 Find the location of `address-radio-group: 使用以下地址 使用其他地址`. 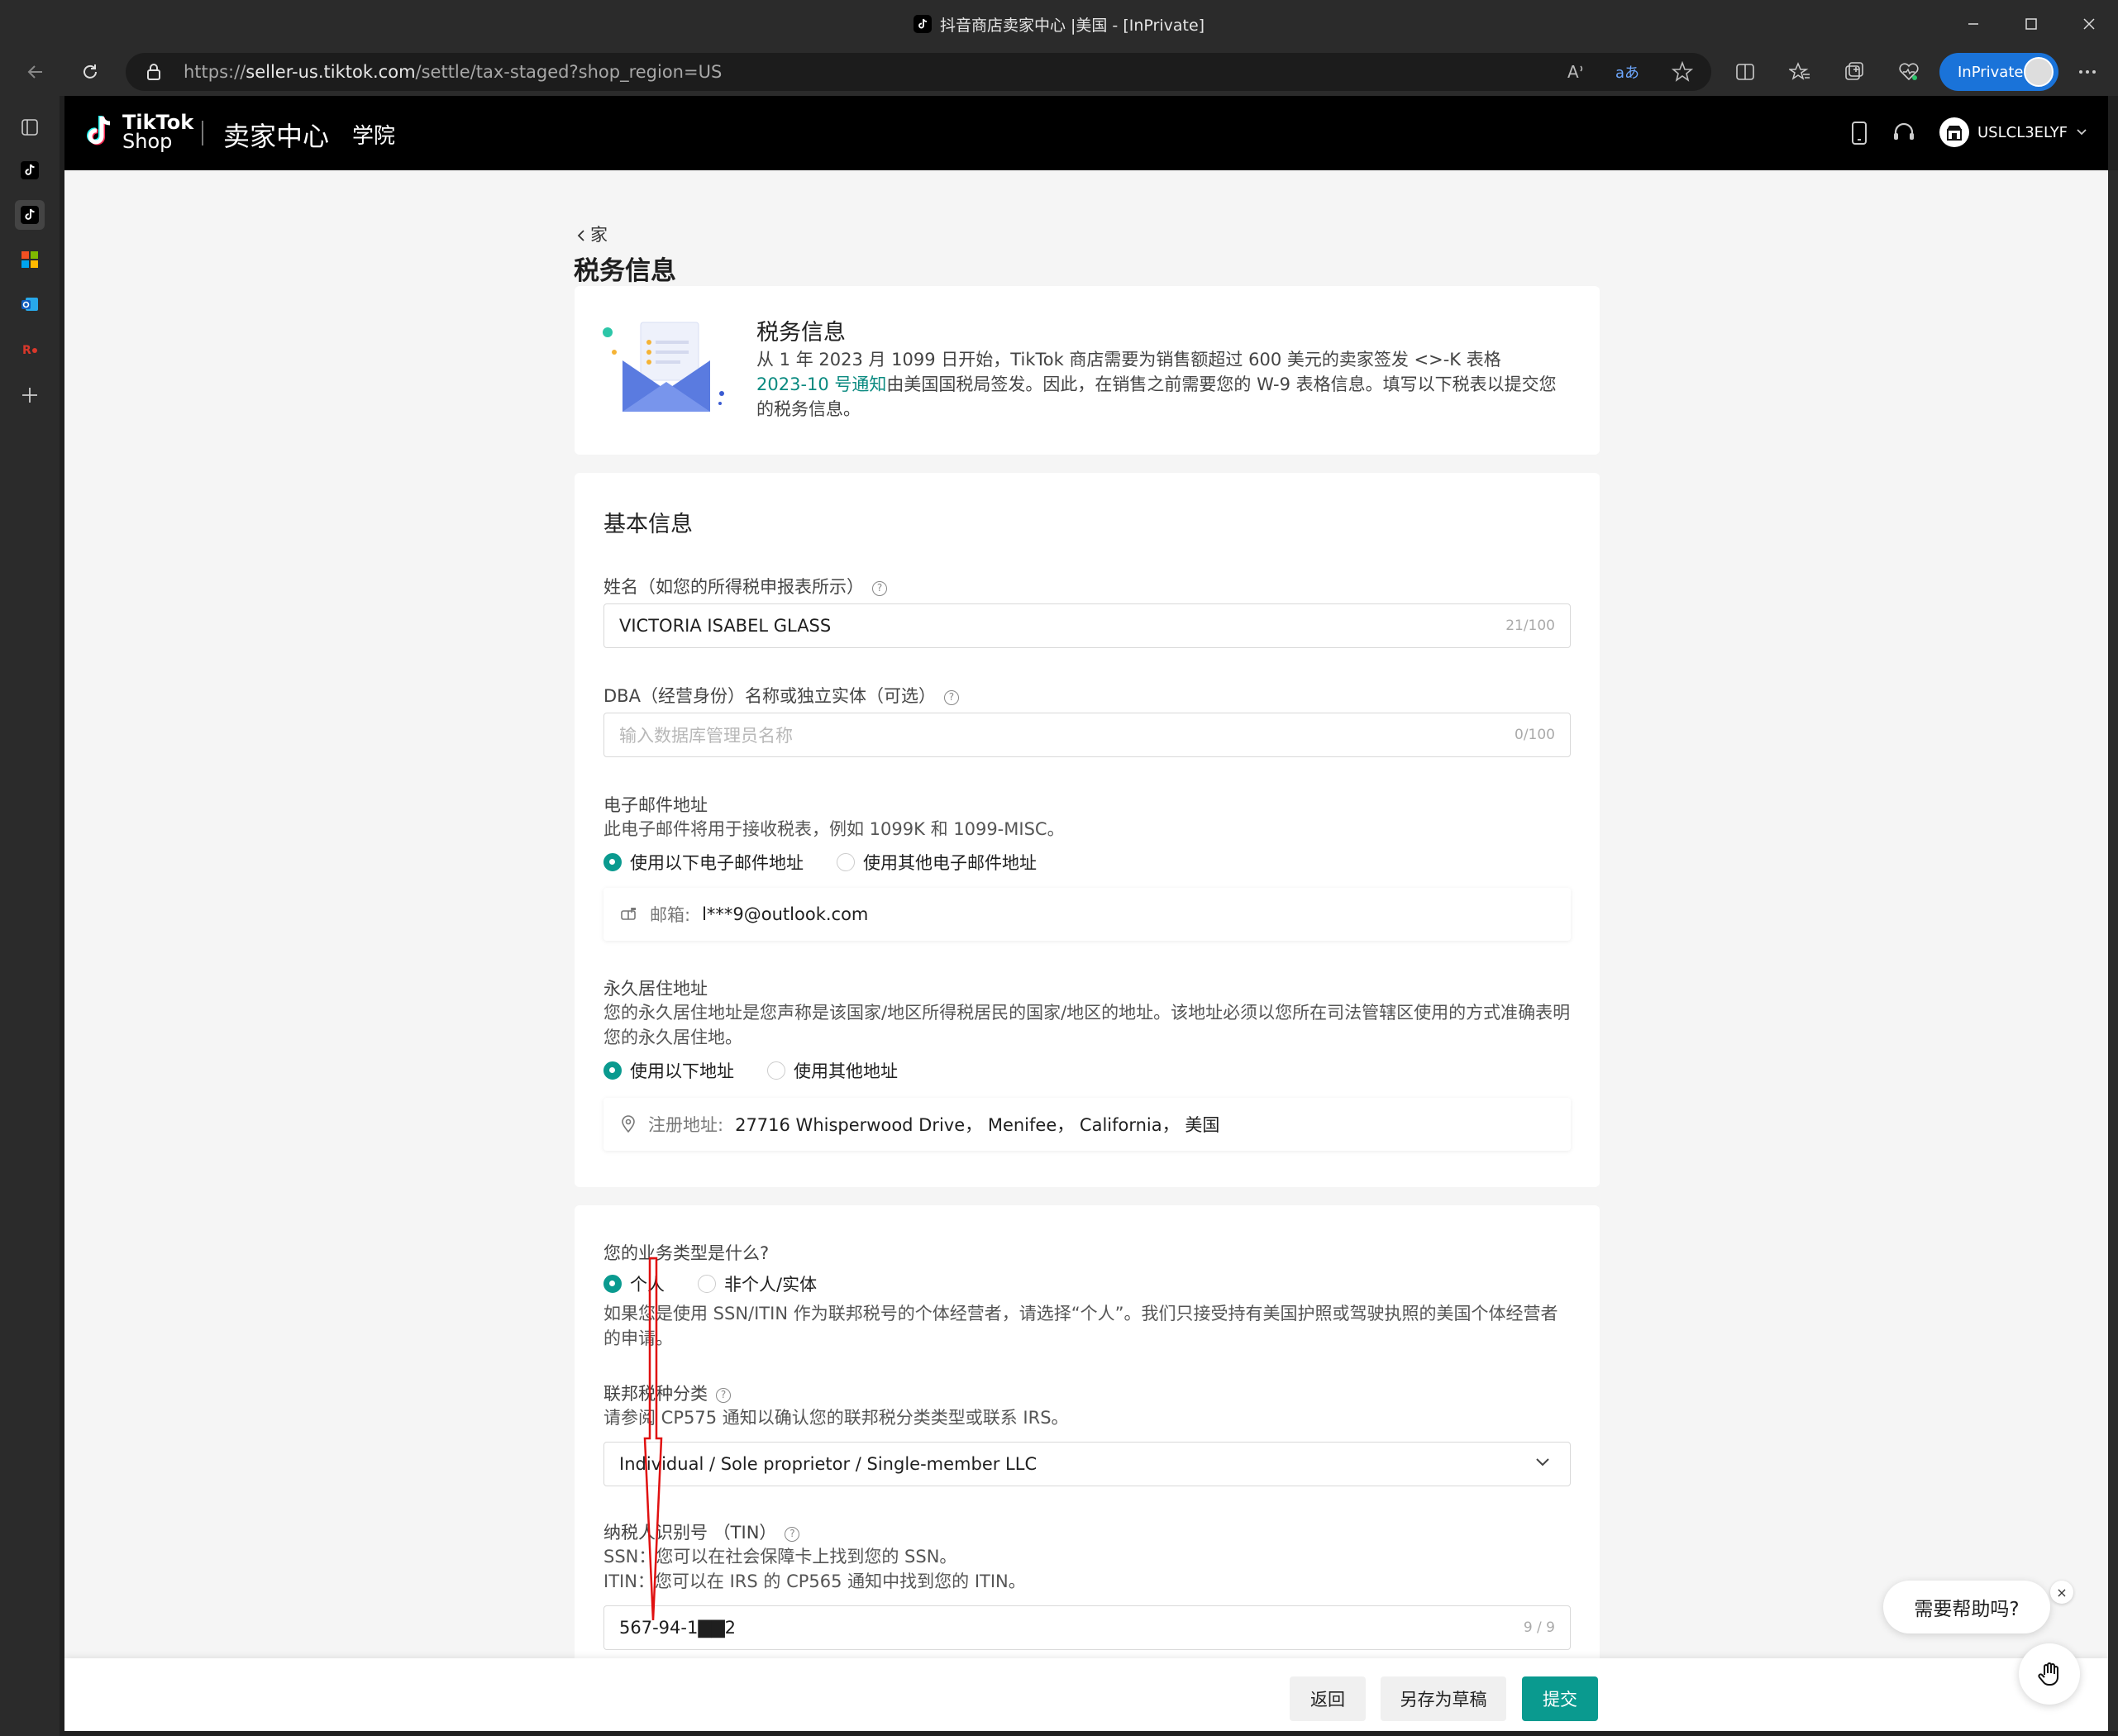

address-radio-group: 使用以下地址 使用其他地址 is located at coordinates (763, 1070).